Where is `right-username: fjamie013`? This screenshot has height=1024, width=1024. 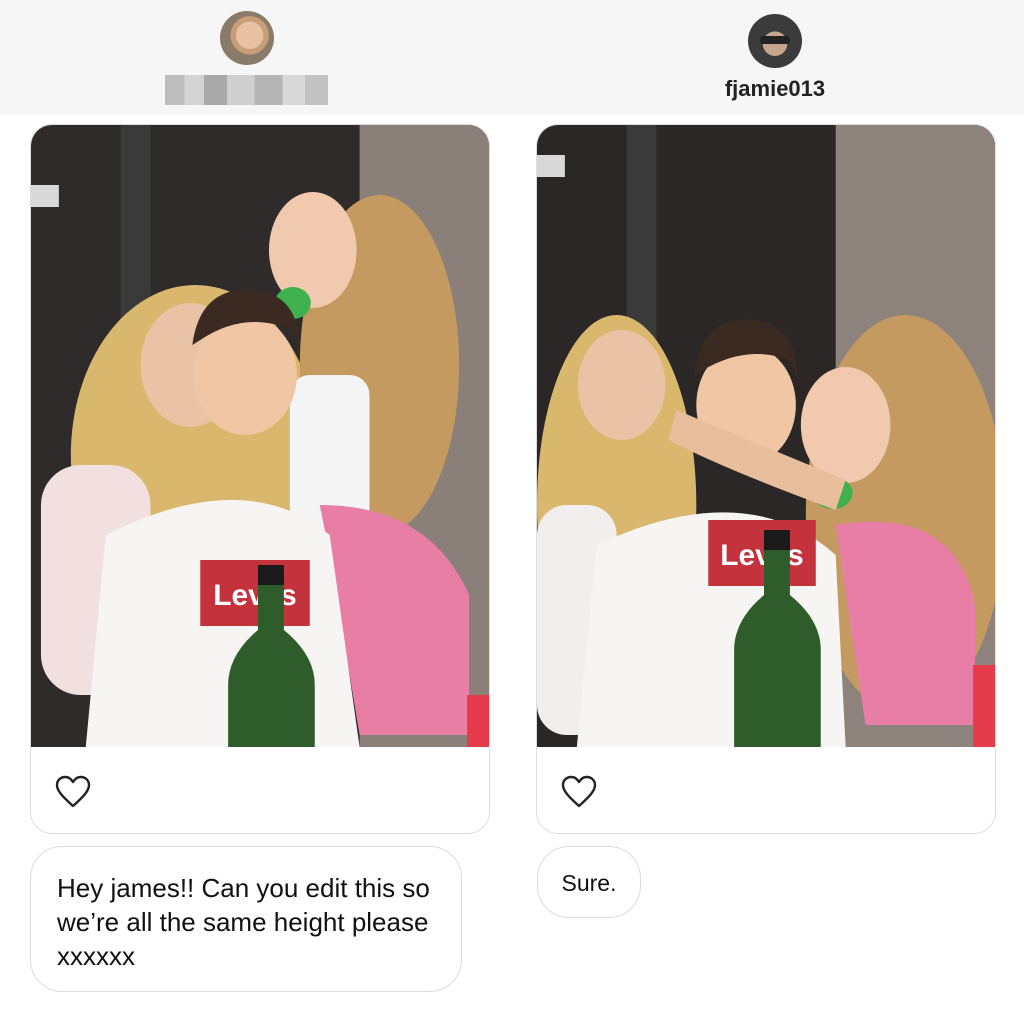
right-username: fjamie013 is located at coordinates (775, 89).